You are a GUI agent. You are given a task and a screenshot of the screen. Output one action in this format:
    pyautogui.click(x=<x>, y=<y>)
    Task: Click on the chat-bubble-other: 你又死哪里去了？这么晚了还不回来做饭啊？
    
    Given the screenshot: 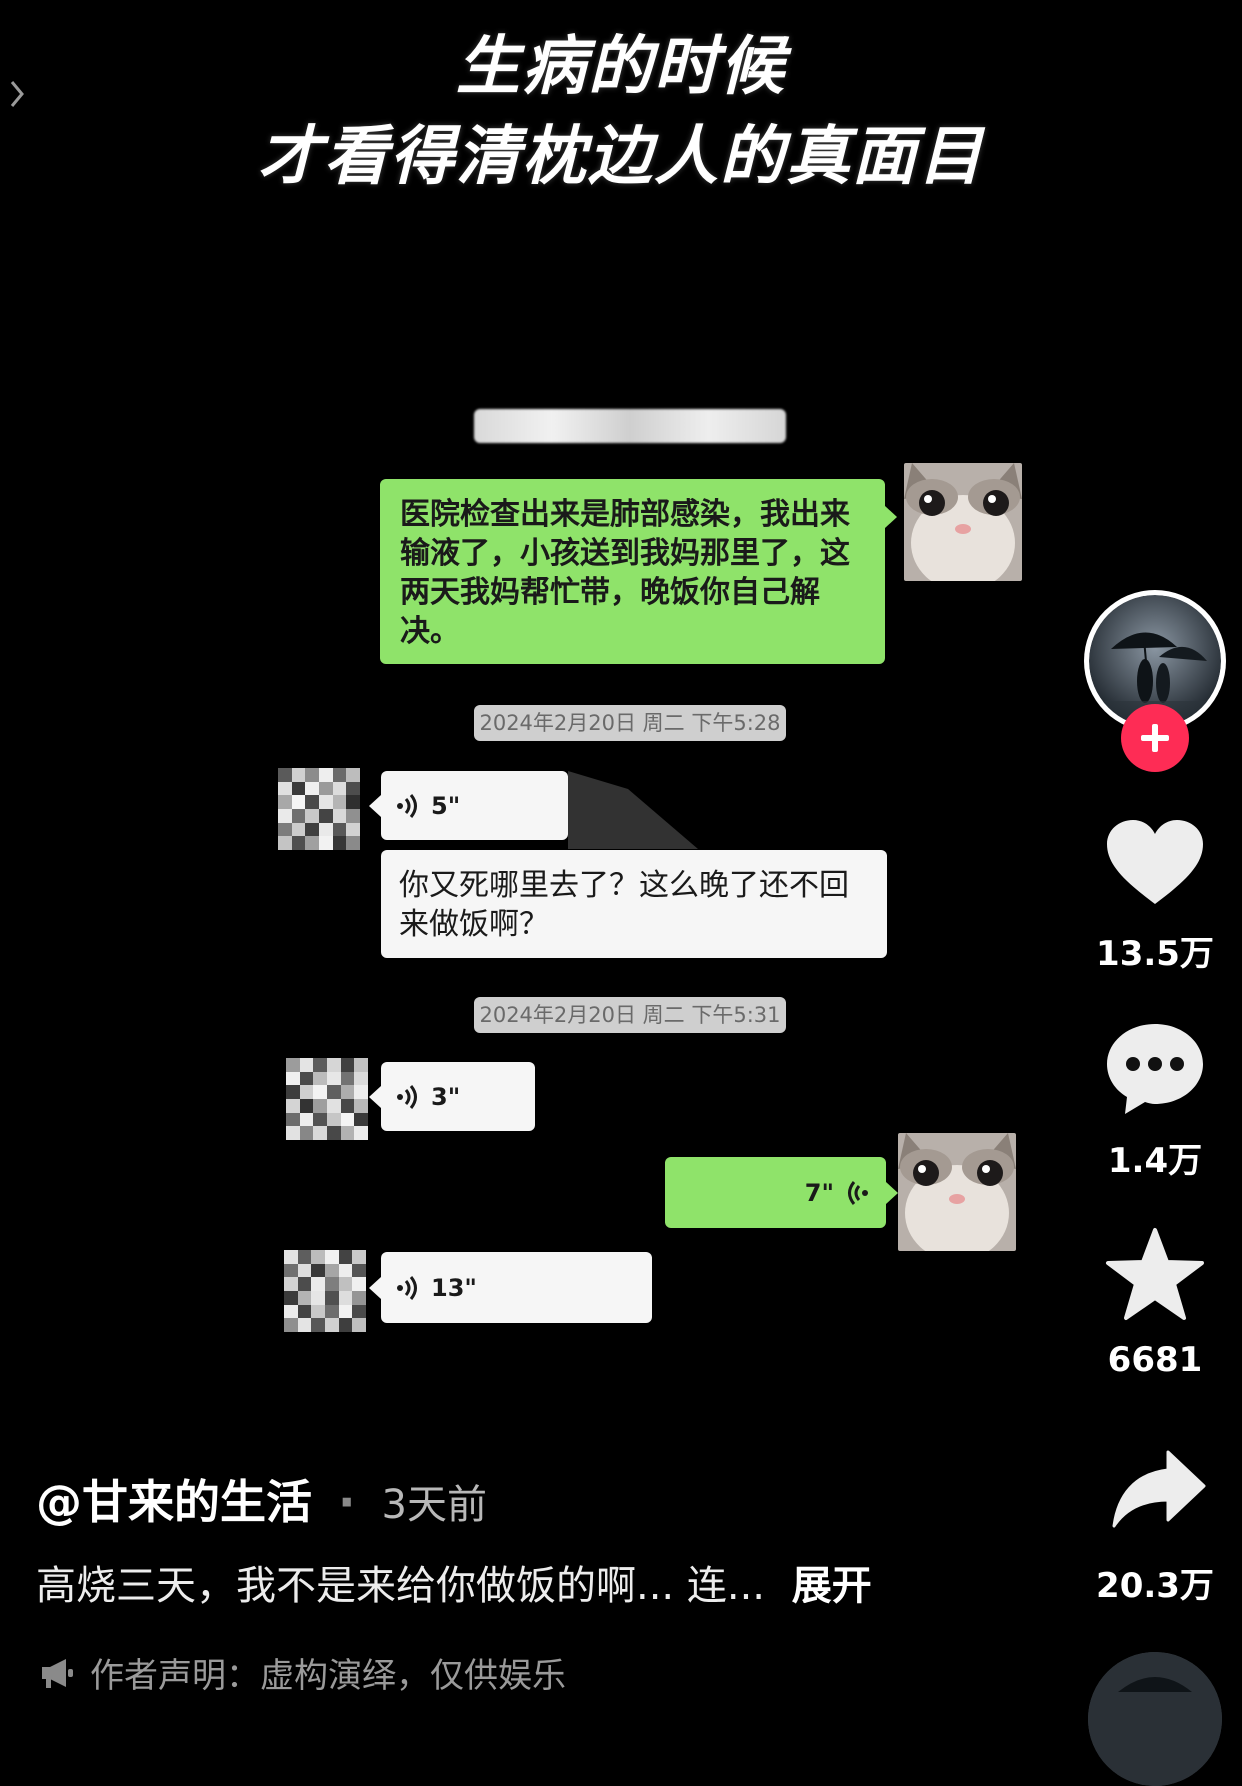 What is the action you would take?
    pyautogui.click(x=634, y=904)
    